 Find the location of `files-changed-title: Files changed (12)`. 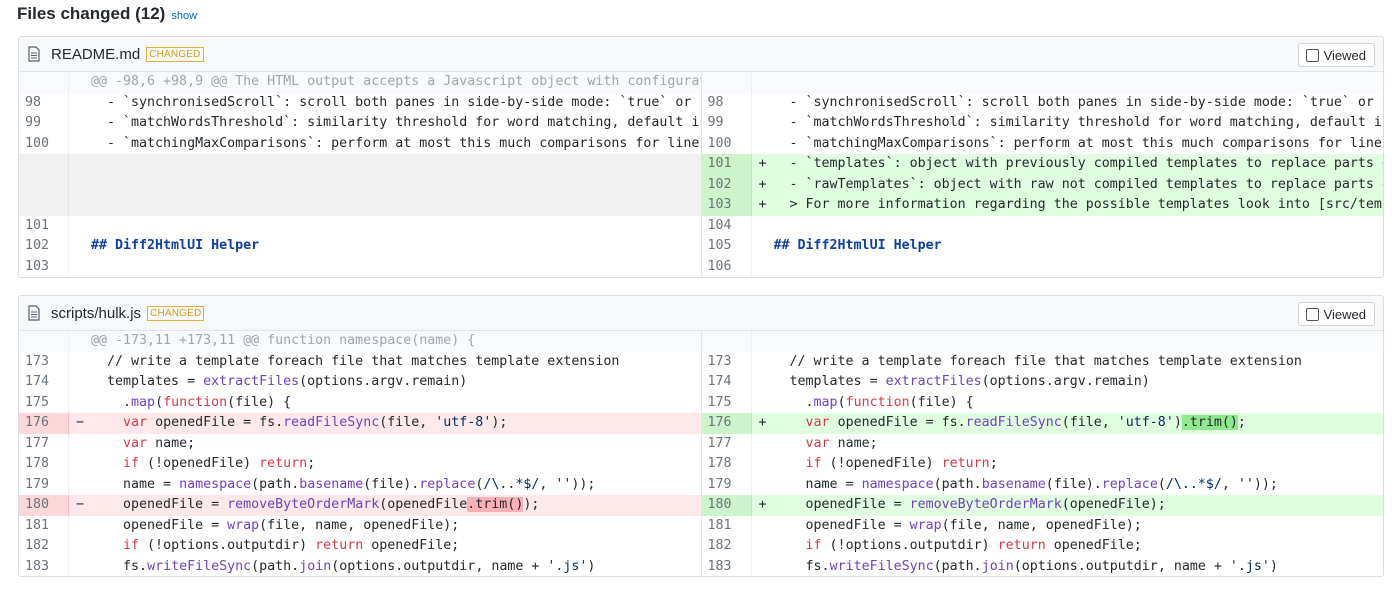

files-changed-title: Files changed (12) is located at coordinates (91, 13).